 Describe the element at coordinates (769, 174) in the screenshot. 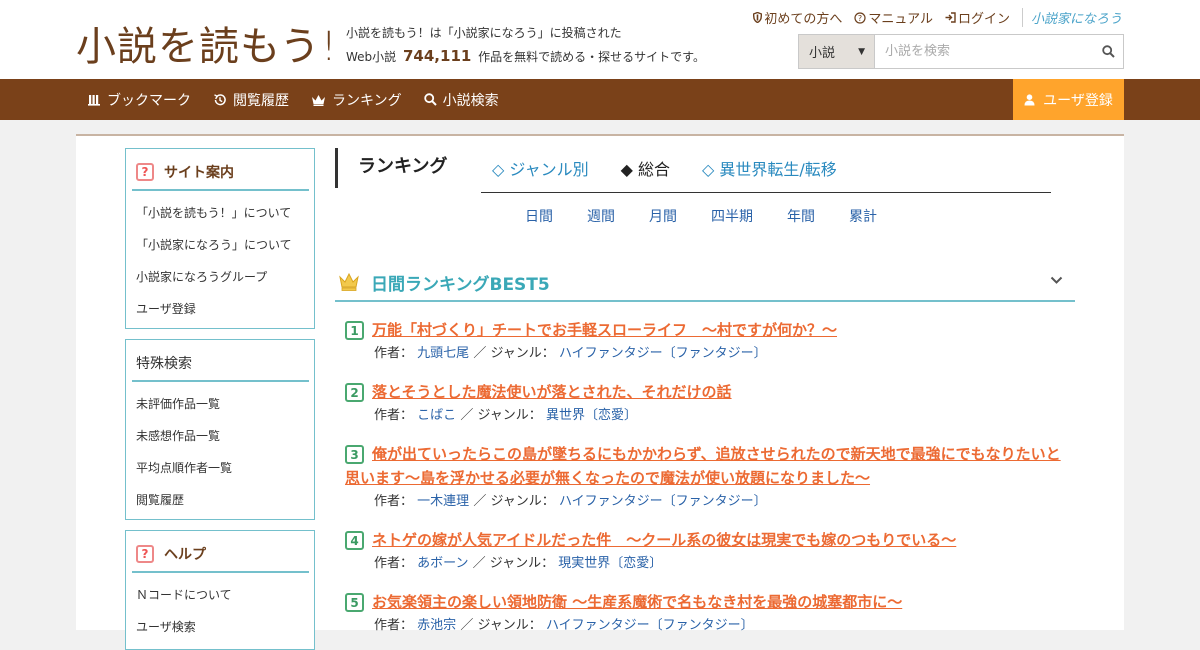

I see `tab-isekai: ◇ 異世界転生/転移` at that location.